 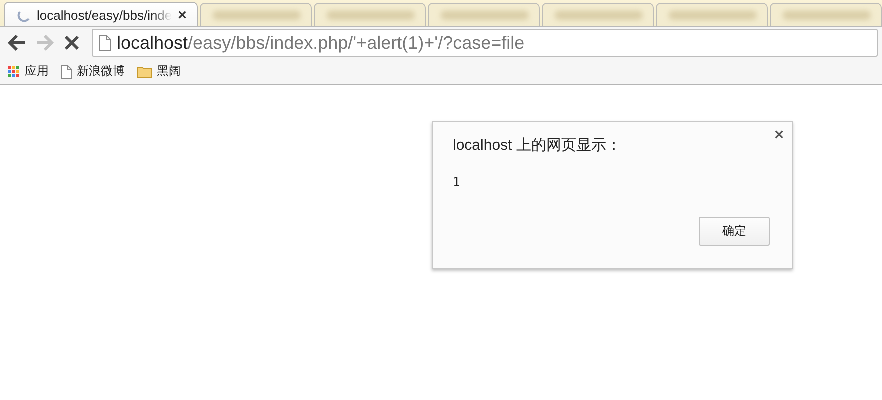 I want to click on browser-tab: localhost/easy/bbs/inde ×, so click(x=101, y=14).